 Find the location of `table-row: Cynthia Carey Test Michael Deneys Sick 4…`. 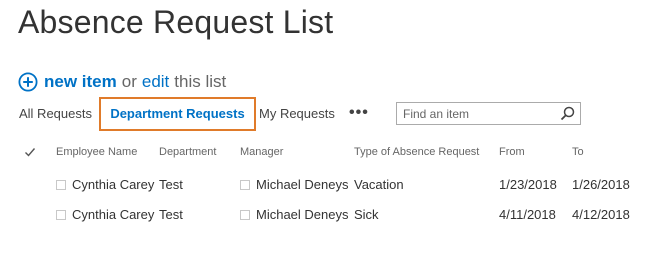

table-row: Cynthia Carey Test Michael Deneys Sick 4… is located at coordinates (331, 215).